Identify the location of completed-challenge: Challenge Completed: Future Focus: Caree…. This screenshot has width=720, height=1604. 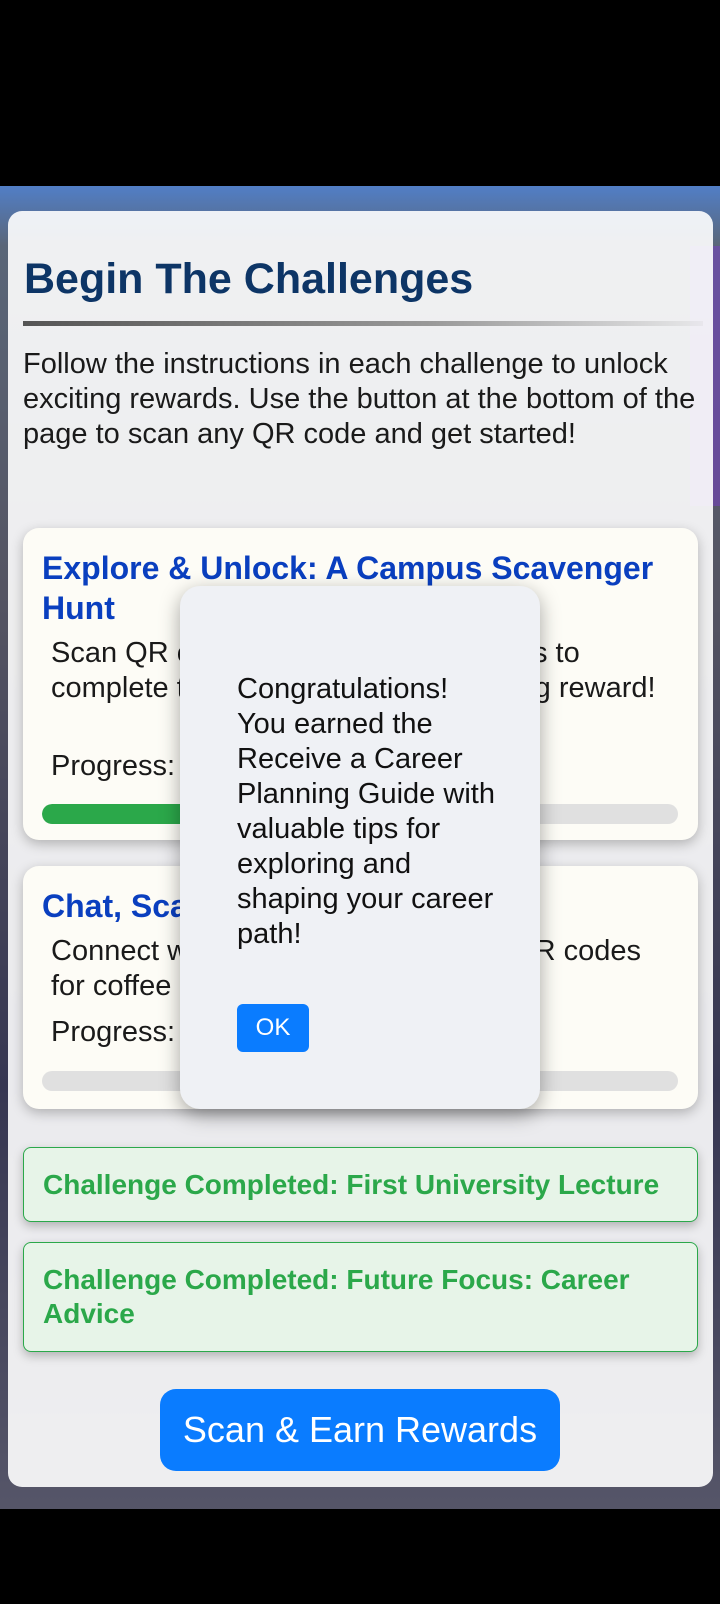
(360, 1297).